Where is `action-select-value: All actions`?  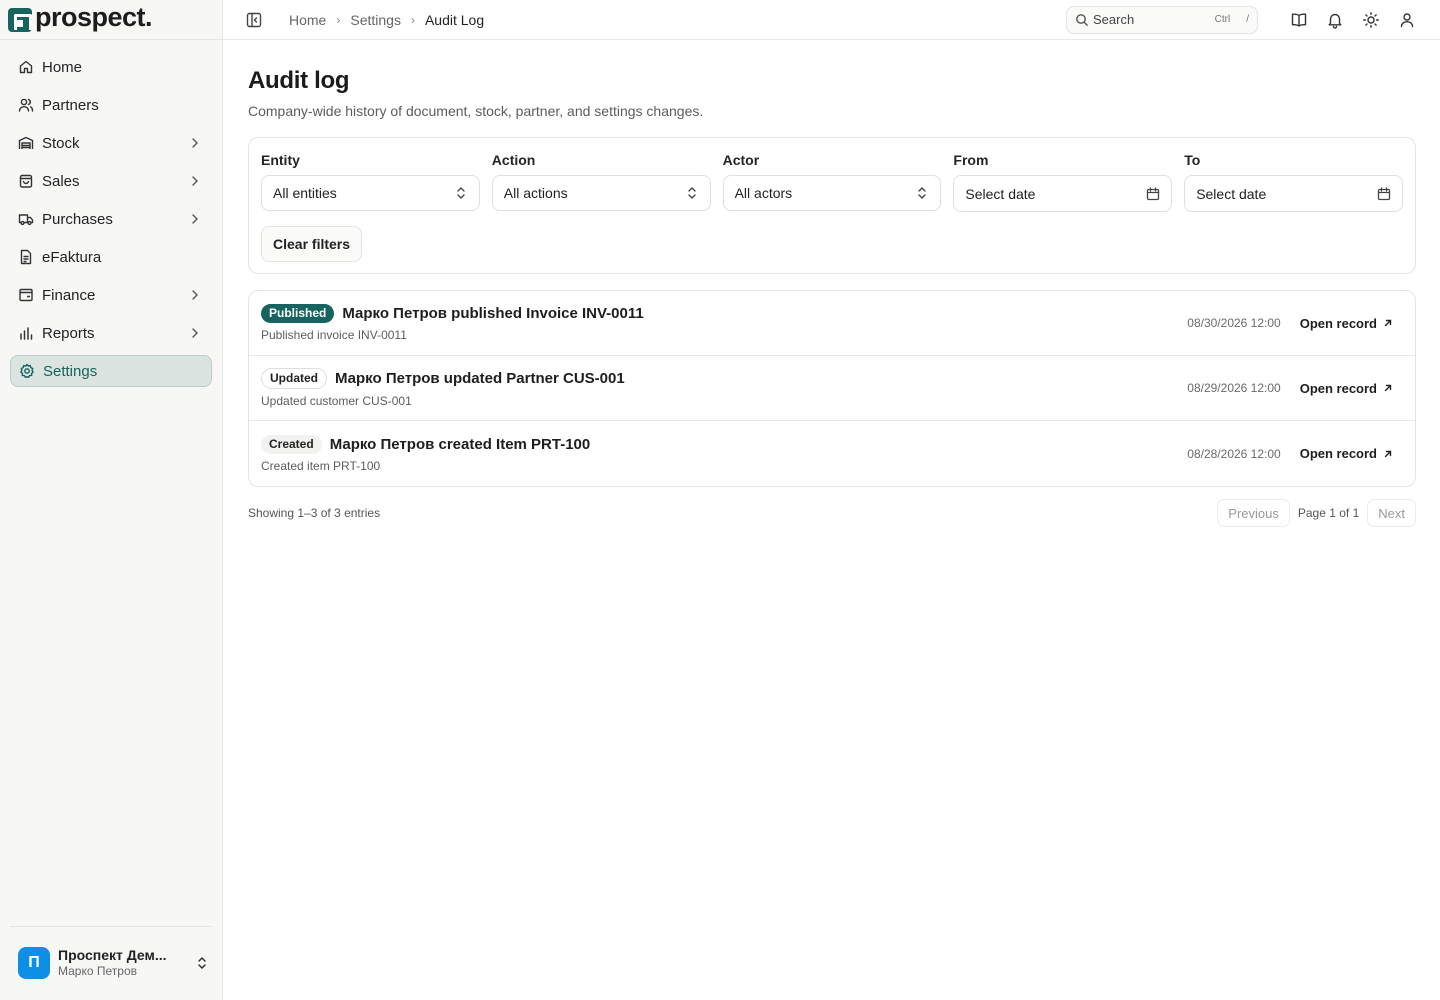 action-select-value: All actions is located at coordinates (535, 193).